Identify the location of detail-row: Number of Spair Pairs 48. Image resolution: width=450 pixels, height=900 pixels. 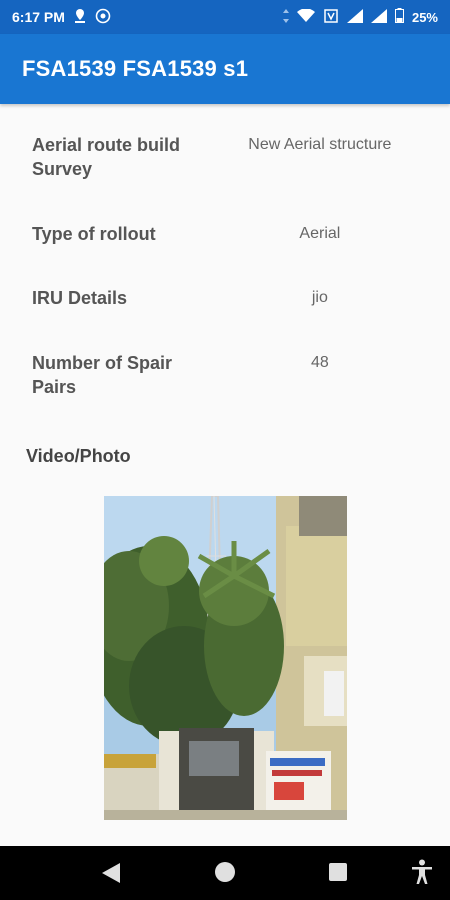
(232, 375).